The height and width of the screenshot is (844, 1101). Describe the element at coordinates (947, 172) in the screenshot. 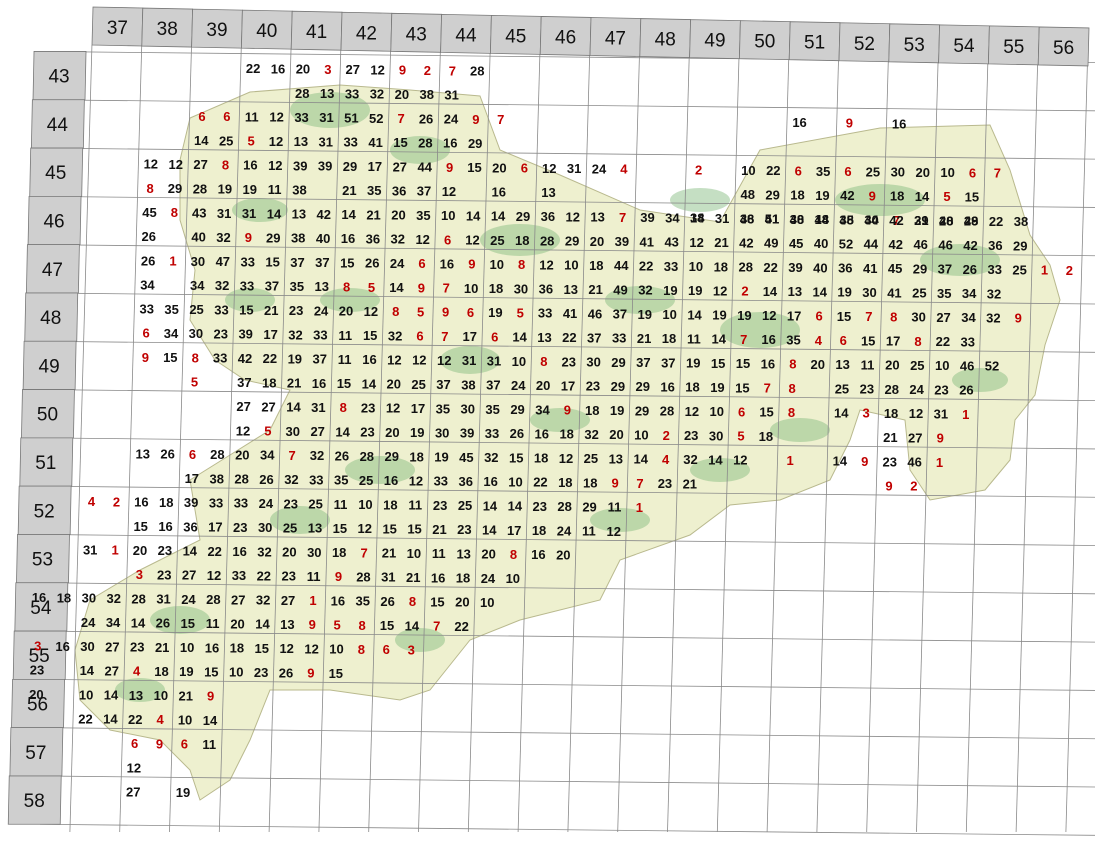

I see `sheet-number: 10` at that location.